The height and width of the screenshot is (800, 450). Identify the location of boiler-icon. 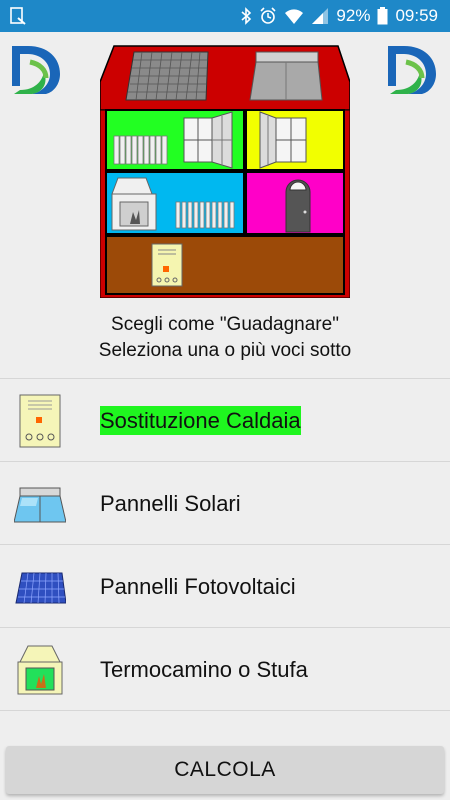
(40, 421).